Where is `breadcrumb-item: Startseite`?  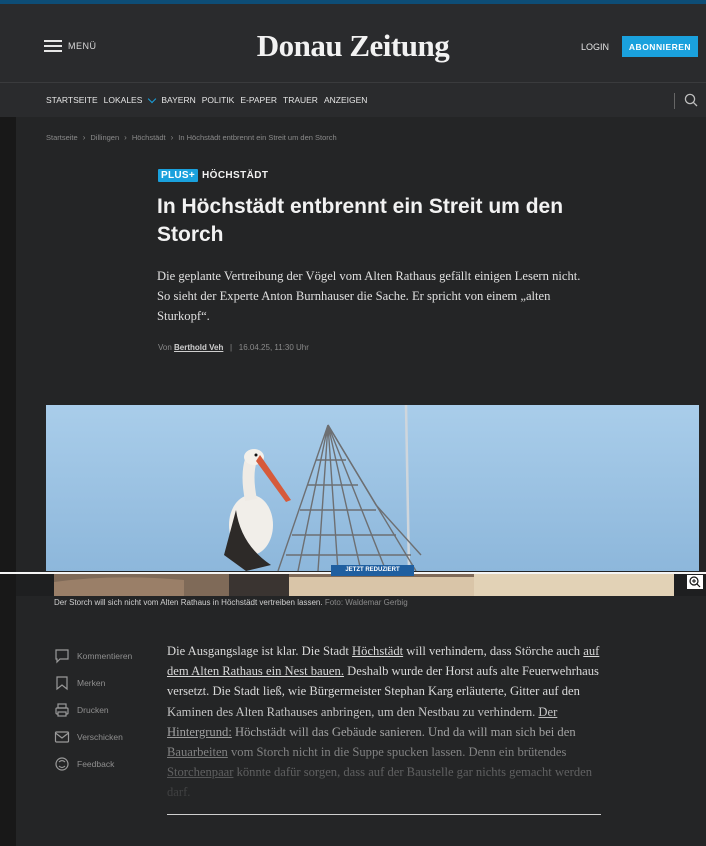
breadcrumb-item: Startseite is located at coordinates (62, 137).